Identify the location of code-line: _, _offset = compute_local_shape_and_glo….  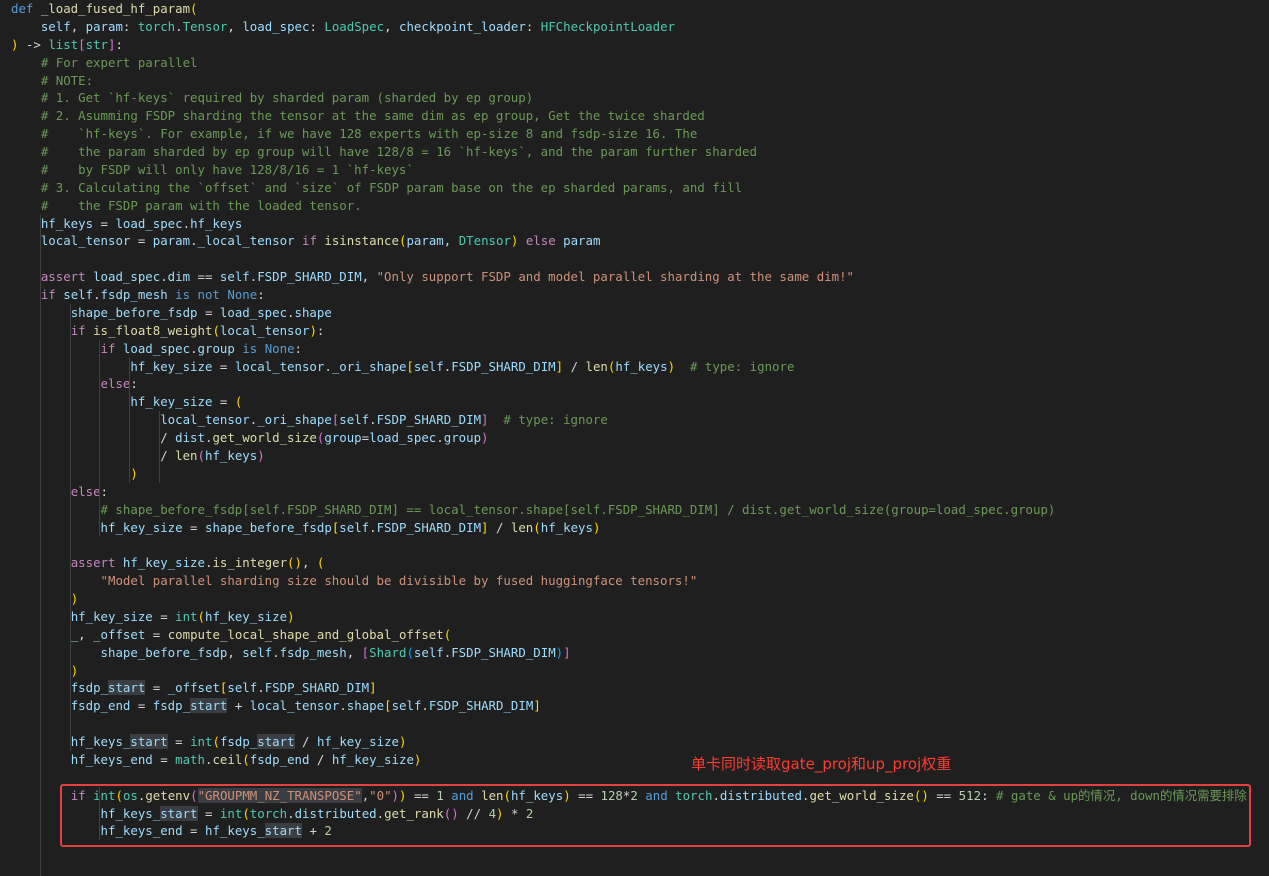
(231, 635).